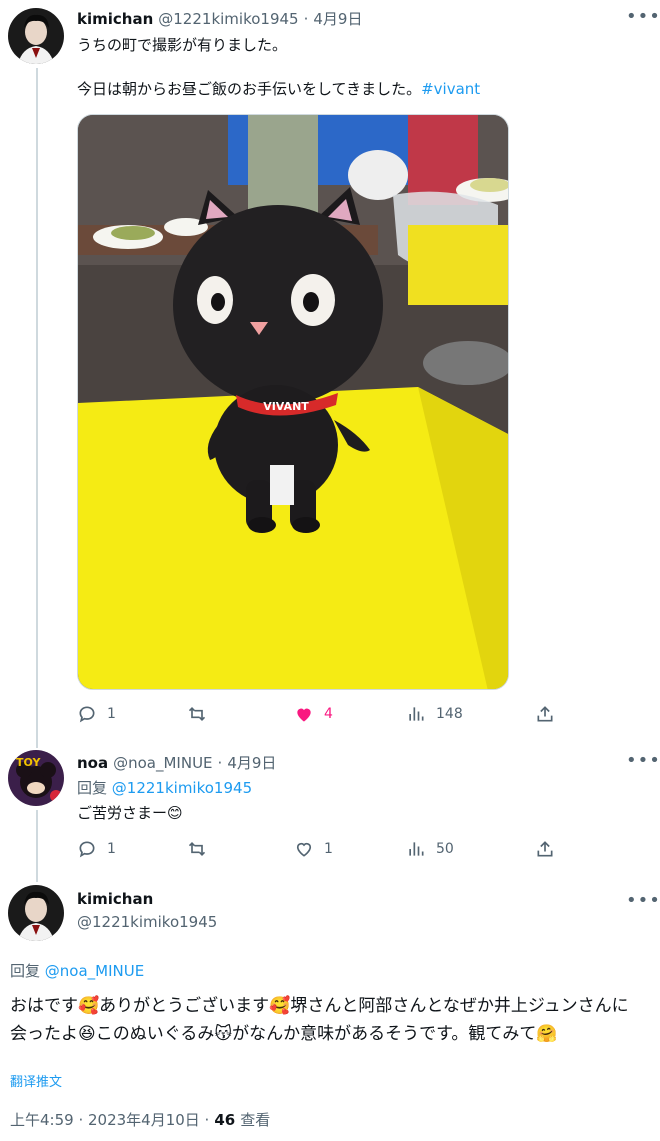 Image resolution: width=660 pixels, height=1141 pixels. I want to click on views-count: 50, so click(445, 849).